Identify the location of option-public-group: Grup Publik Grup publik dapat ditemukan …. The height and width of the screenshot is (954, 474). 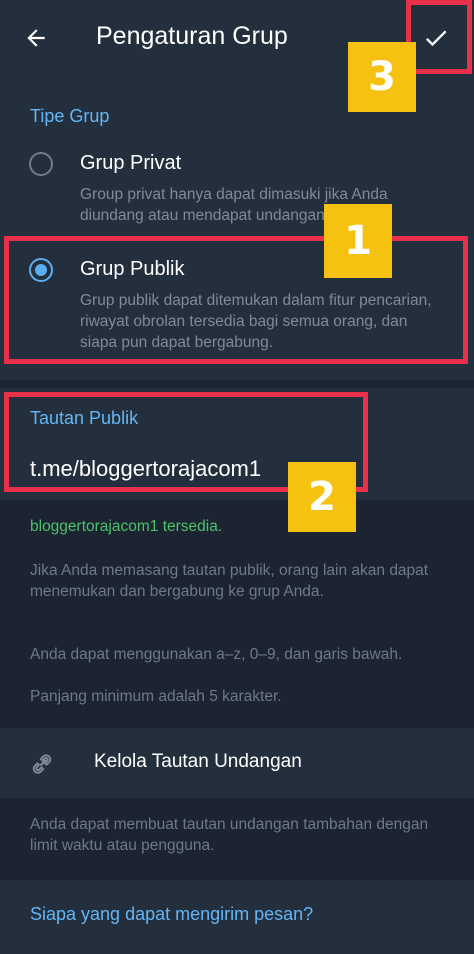
(237, 303).